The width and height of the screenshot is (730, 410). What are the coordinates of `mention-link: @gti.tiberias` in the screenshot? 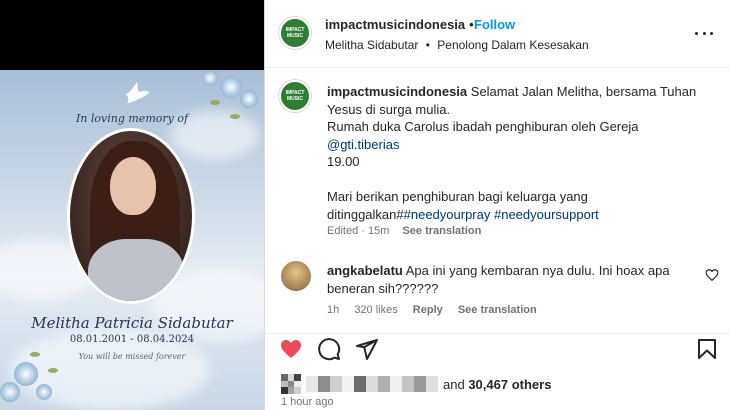 It's located at (363, 144).